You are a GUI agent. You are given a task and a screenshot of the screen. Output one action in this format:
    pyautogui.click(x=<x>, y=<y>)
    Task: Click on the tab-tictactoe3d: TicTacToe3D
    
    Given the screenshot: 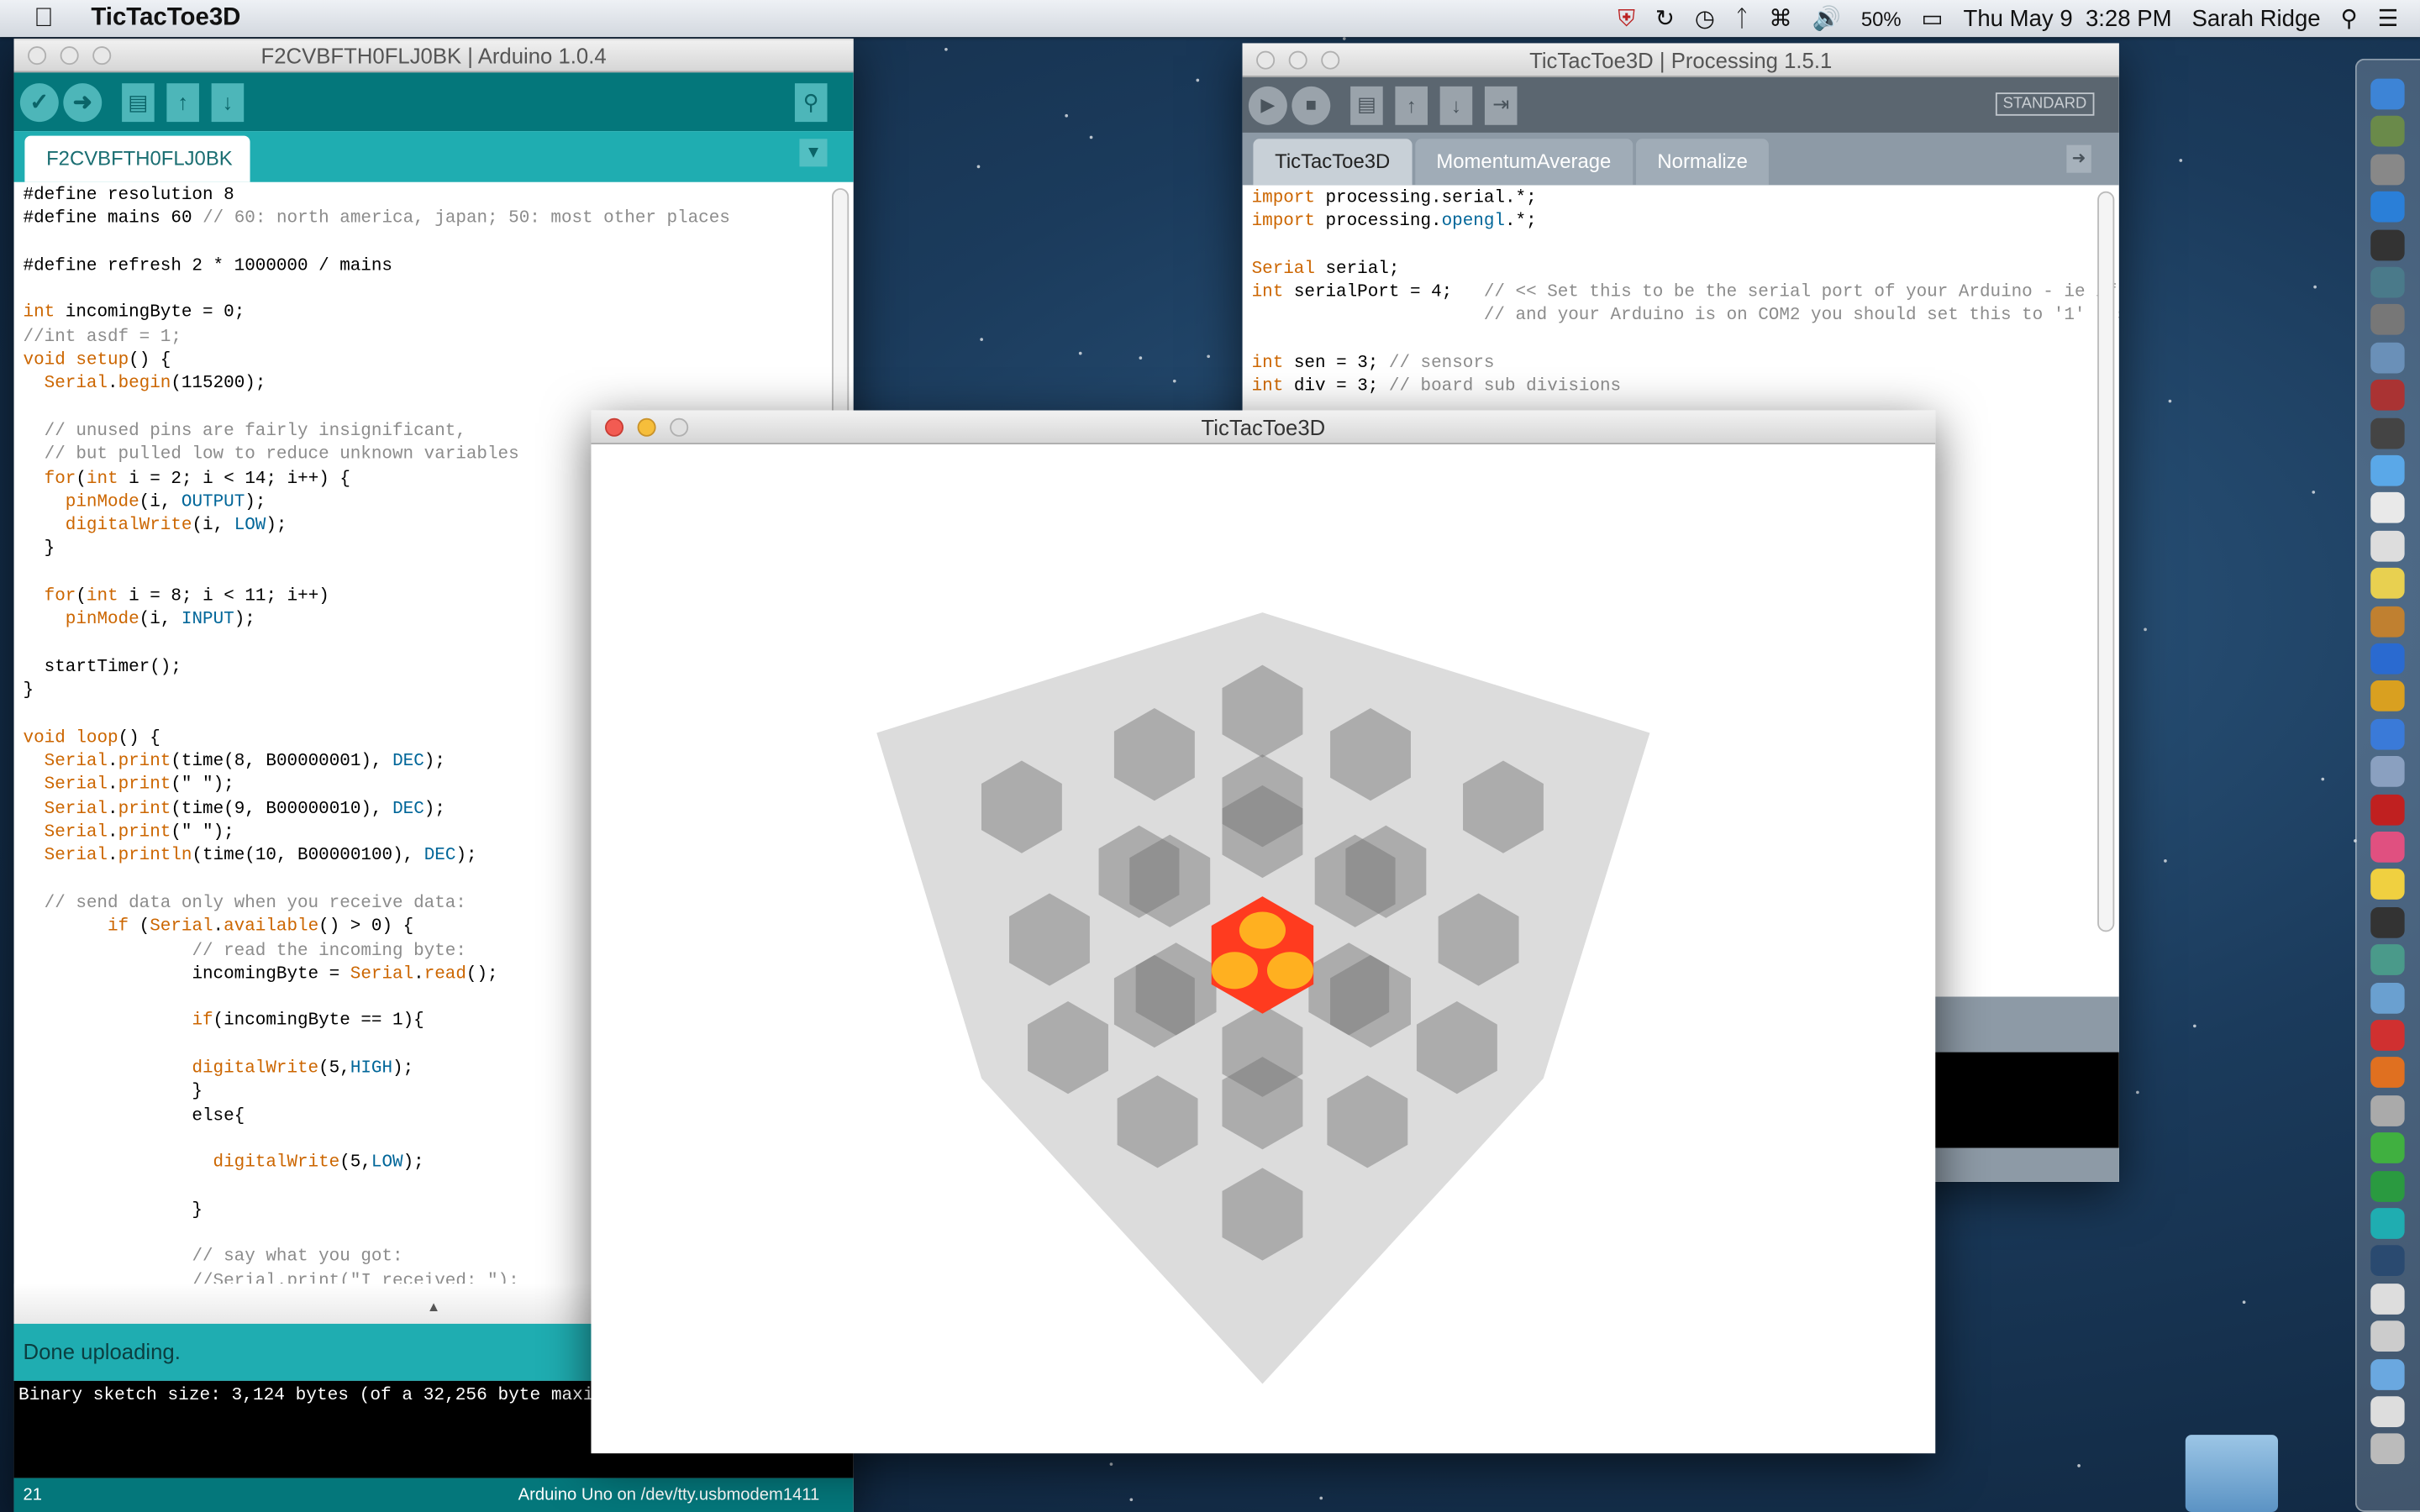 What is the action you would take?
    pyautogui.click(x=1332, y=162)
    